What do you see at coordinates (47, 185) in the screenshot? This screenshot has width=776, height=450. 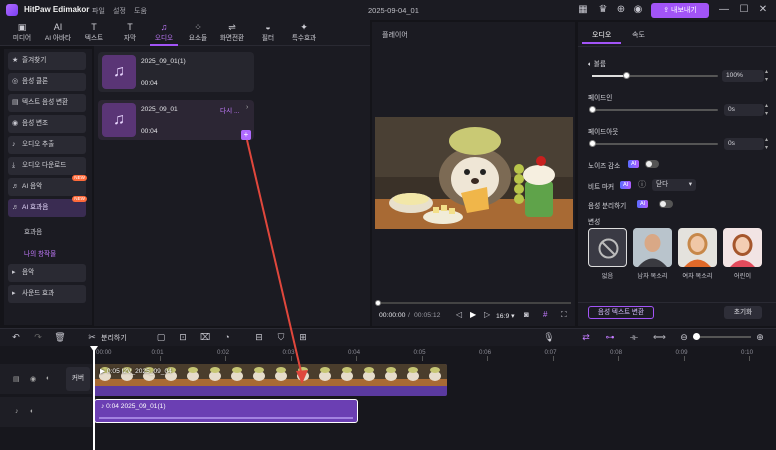 I see `sidebar-item-6: ♬ AI 음악 NEW` at bounding box center [47, 185].